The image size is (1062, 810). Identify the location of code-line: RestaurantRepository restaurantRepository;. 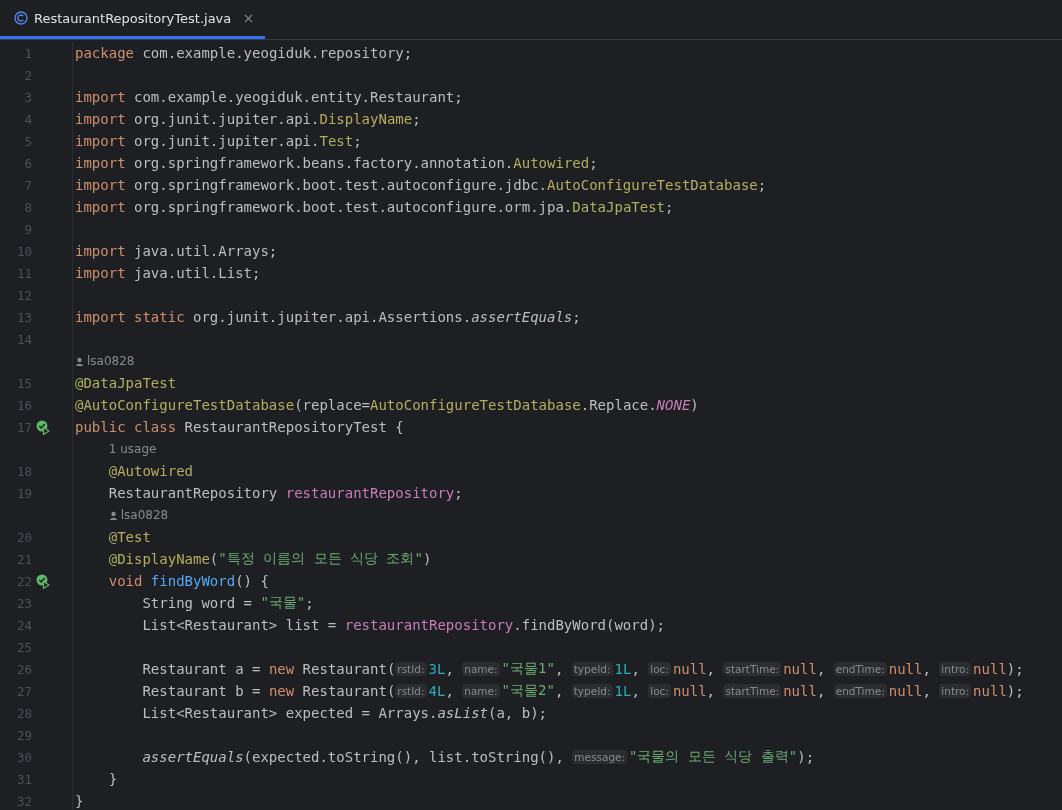
(285, 493).